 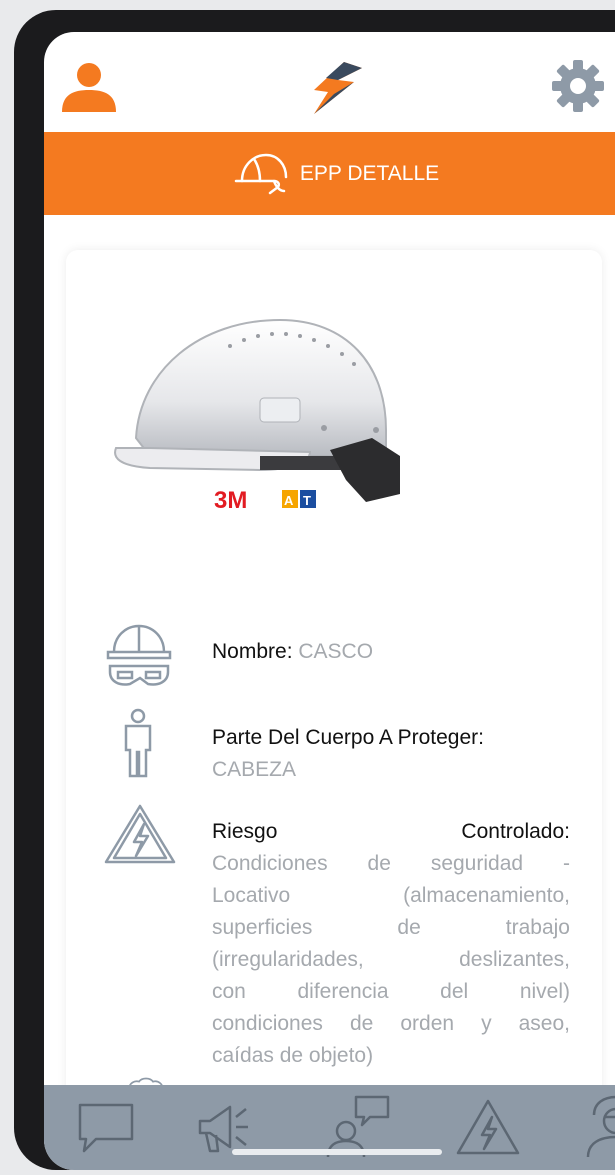 I want to click on page-title-banner: EPP DETALLE, so click(x=329, y=173).